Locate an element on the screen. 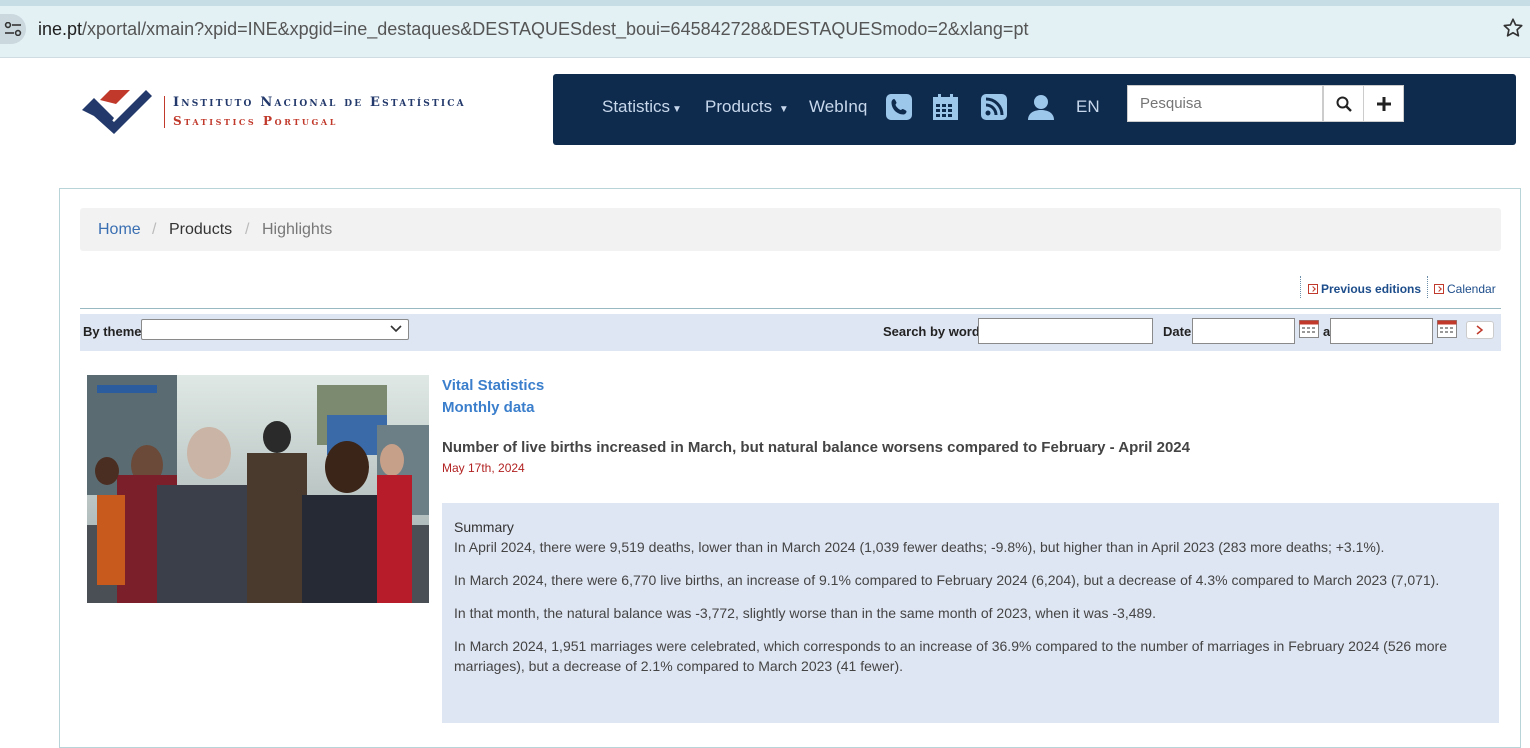 The image size is (1530, 748). divider-line is located at coordinates (790, 308).